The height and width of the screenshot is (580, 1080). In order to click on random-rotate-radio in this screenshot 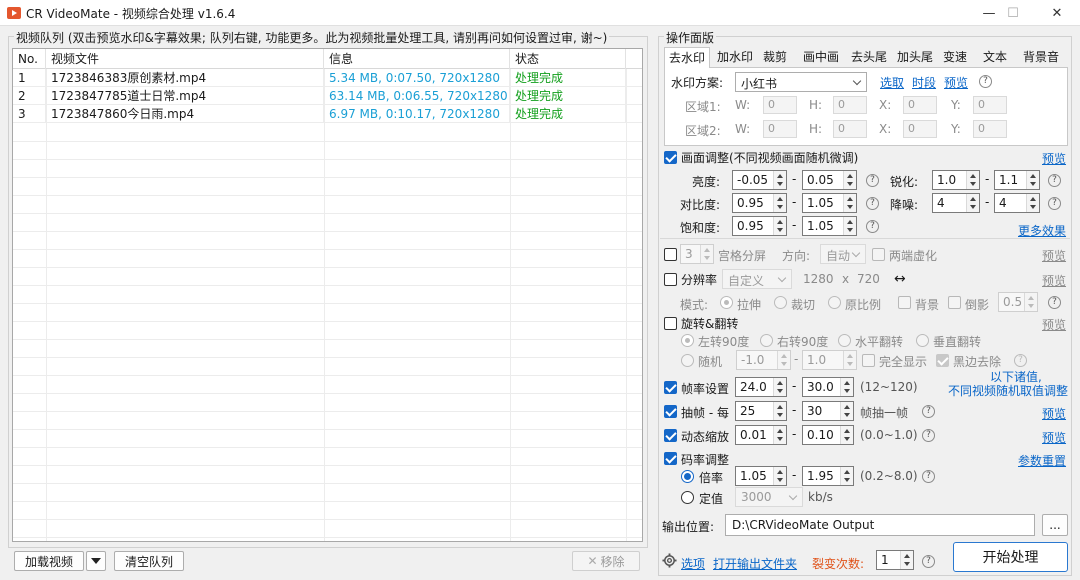, I will do `click(687, 360)`.